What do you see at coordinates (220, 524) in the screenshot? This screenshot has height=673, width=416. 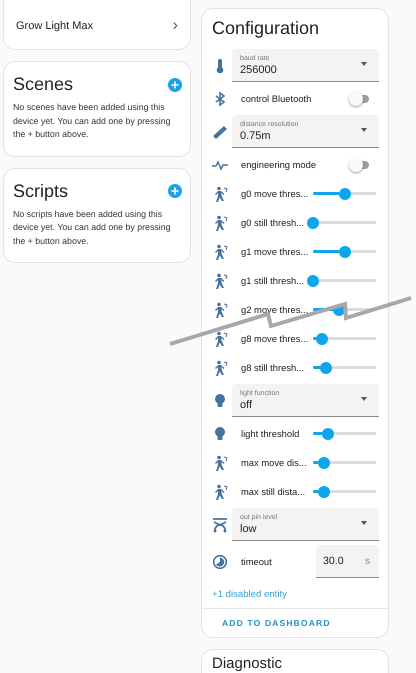 I see `switch-arch-icon` at bounding box center [220, 524].